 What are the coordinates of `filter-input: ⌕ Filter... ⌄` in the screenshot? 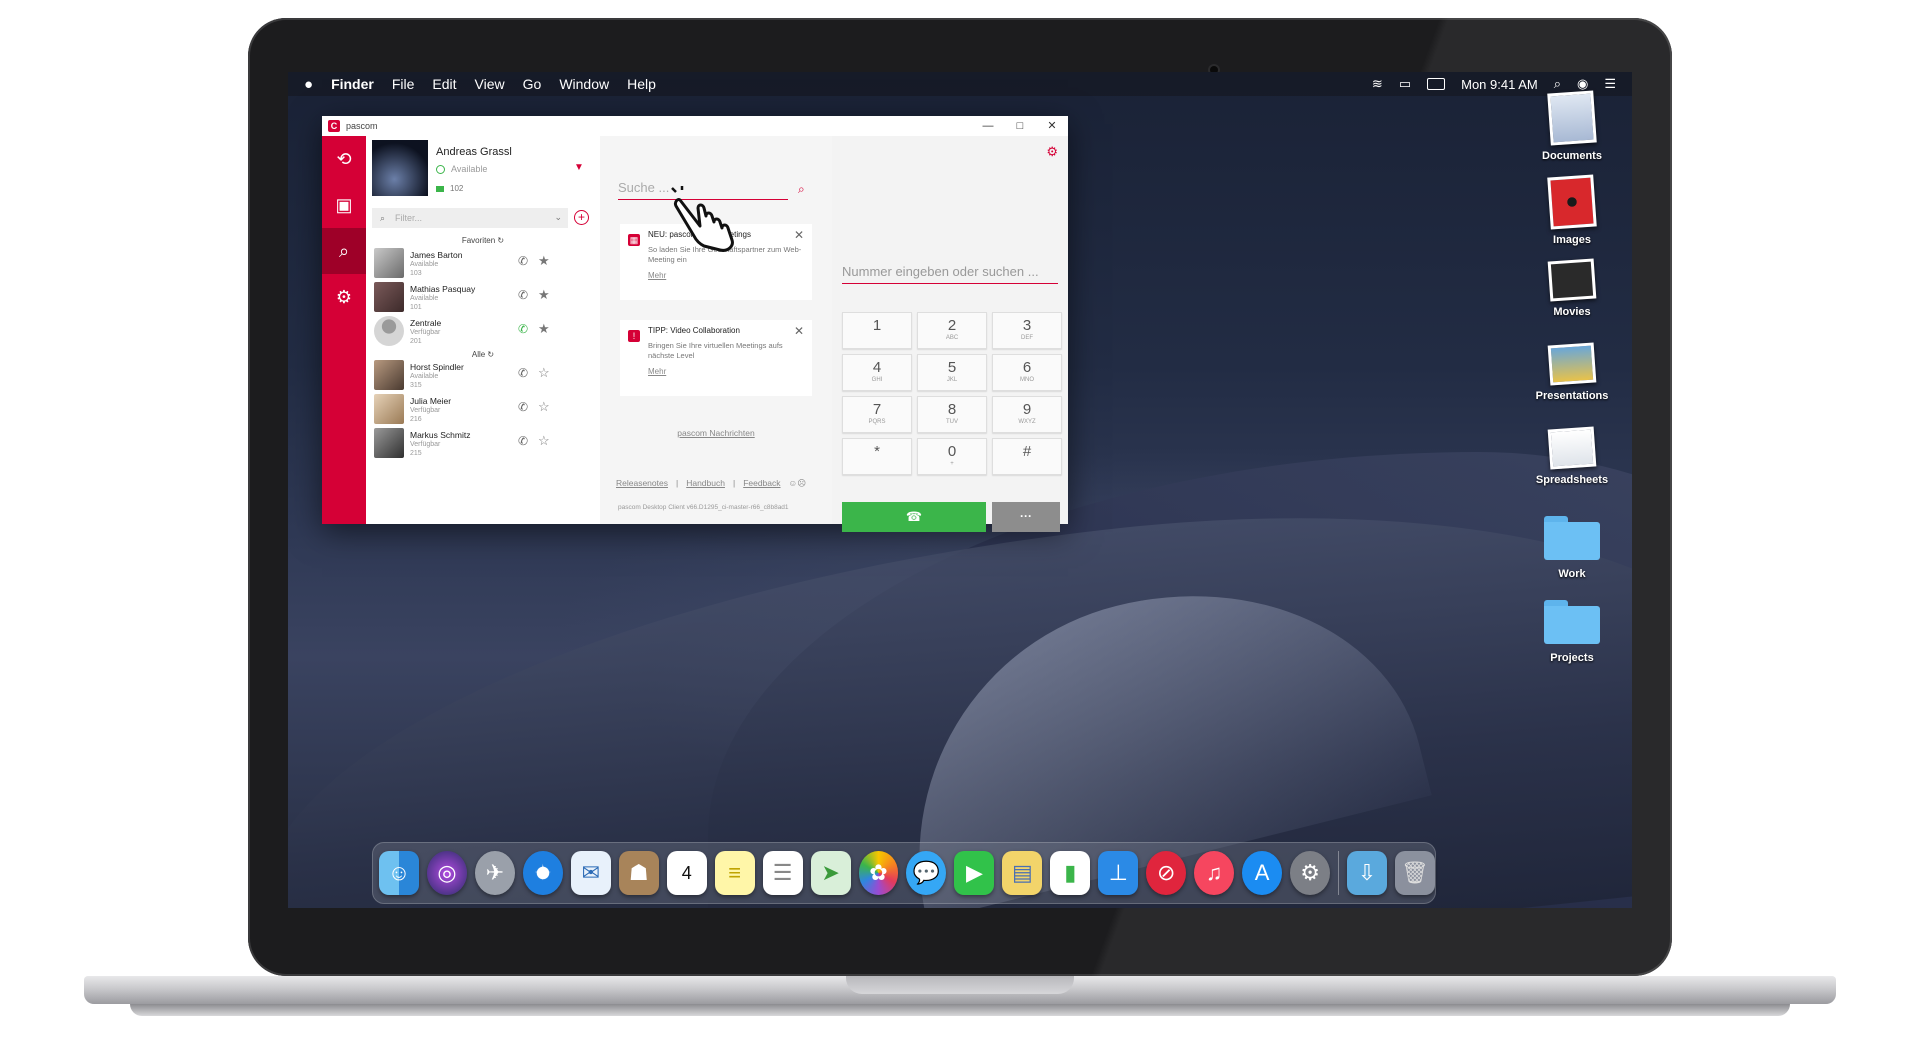 It's located at (470, 218).